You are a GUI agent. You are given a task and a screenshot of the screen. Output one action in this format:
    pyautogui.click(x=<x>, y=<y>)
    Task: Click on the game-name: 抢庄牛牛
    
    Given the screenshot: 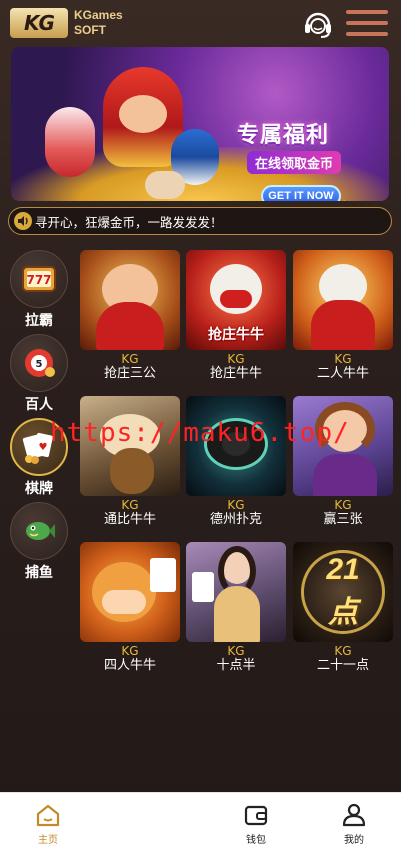 What is the action you would take?
    pyautogui.click(x=235, y=373)
    